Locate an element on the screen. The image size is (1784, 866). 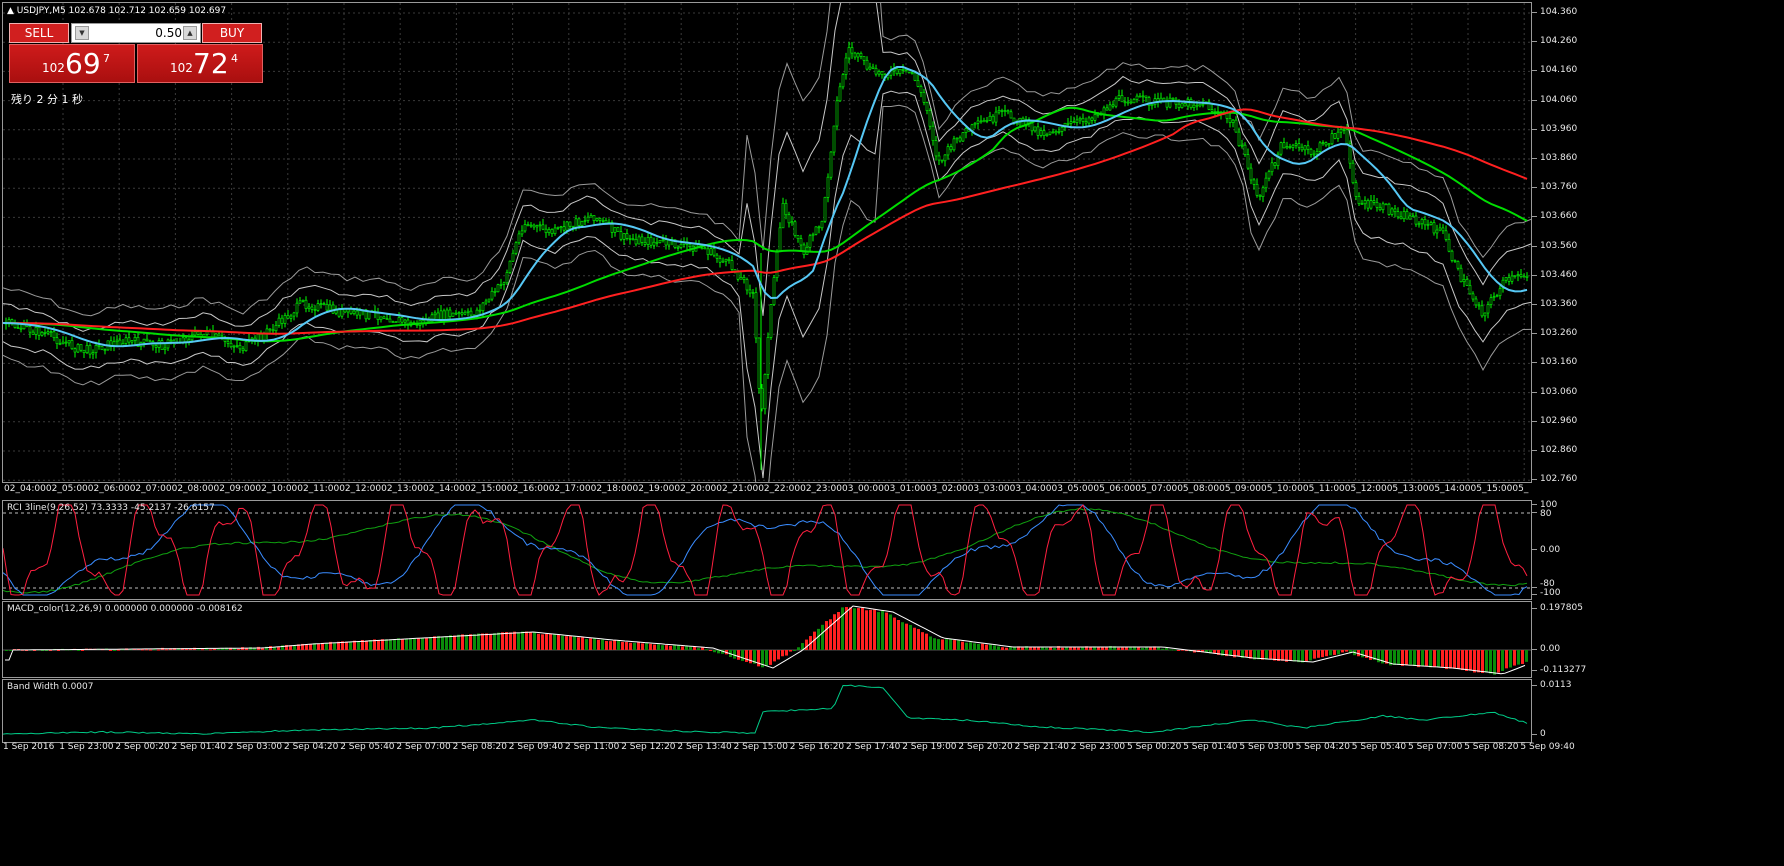
sell-price-button: 102 69 7 is located at coordinates (72, 63).